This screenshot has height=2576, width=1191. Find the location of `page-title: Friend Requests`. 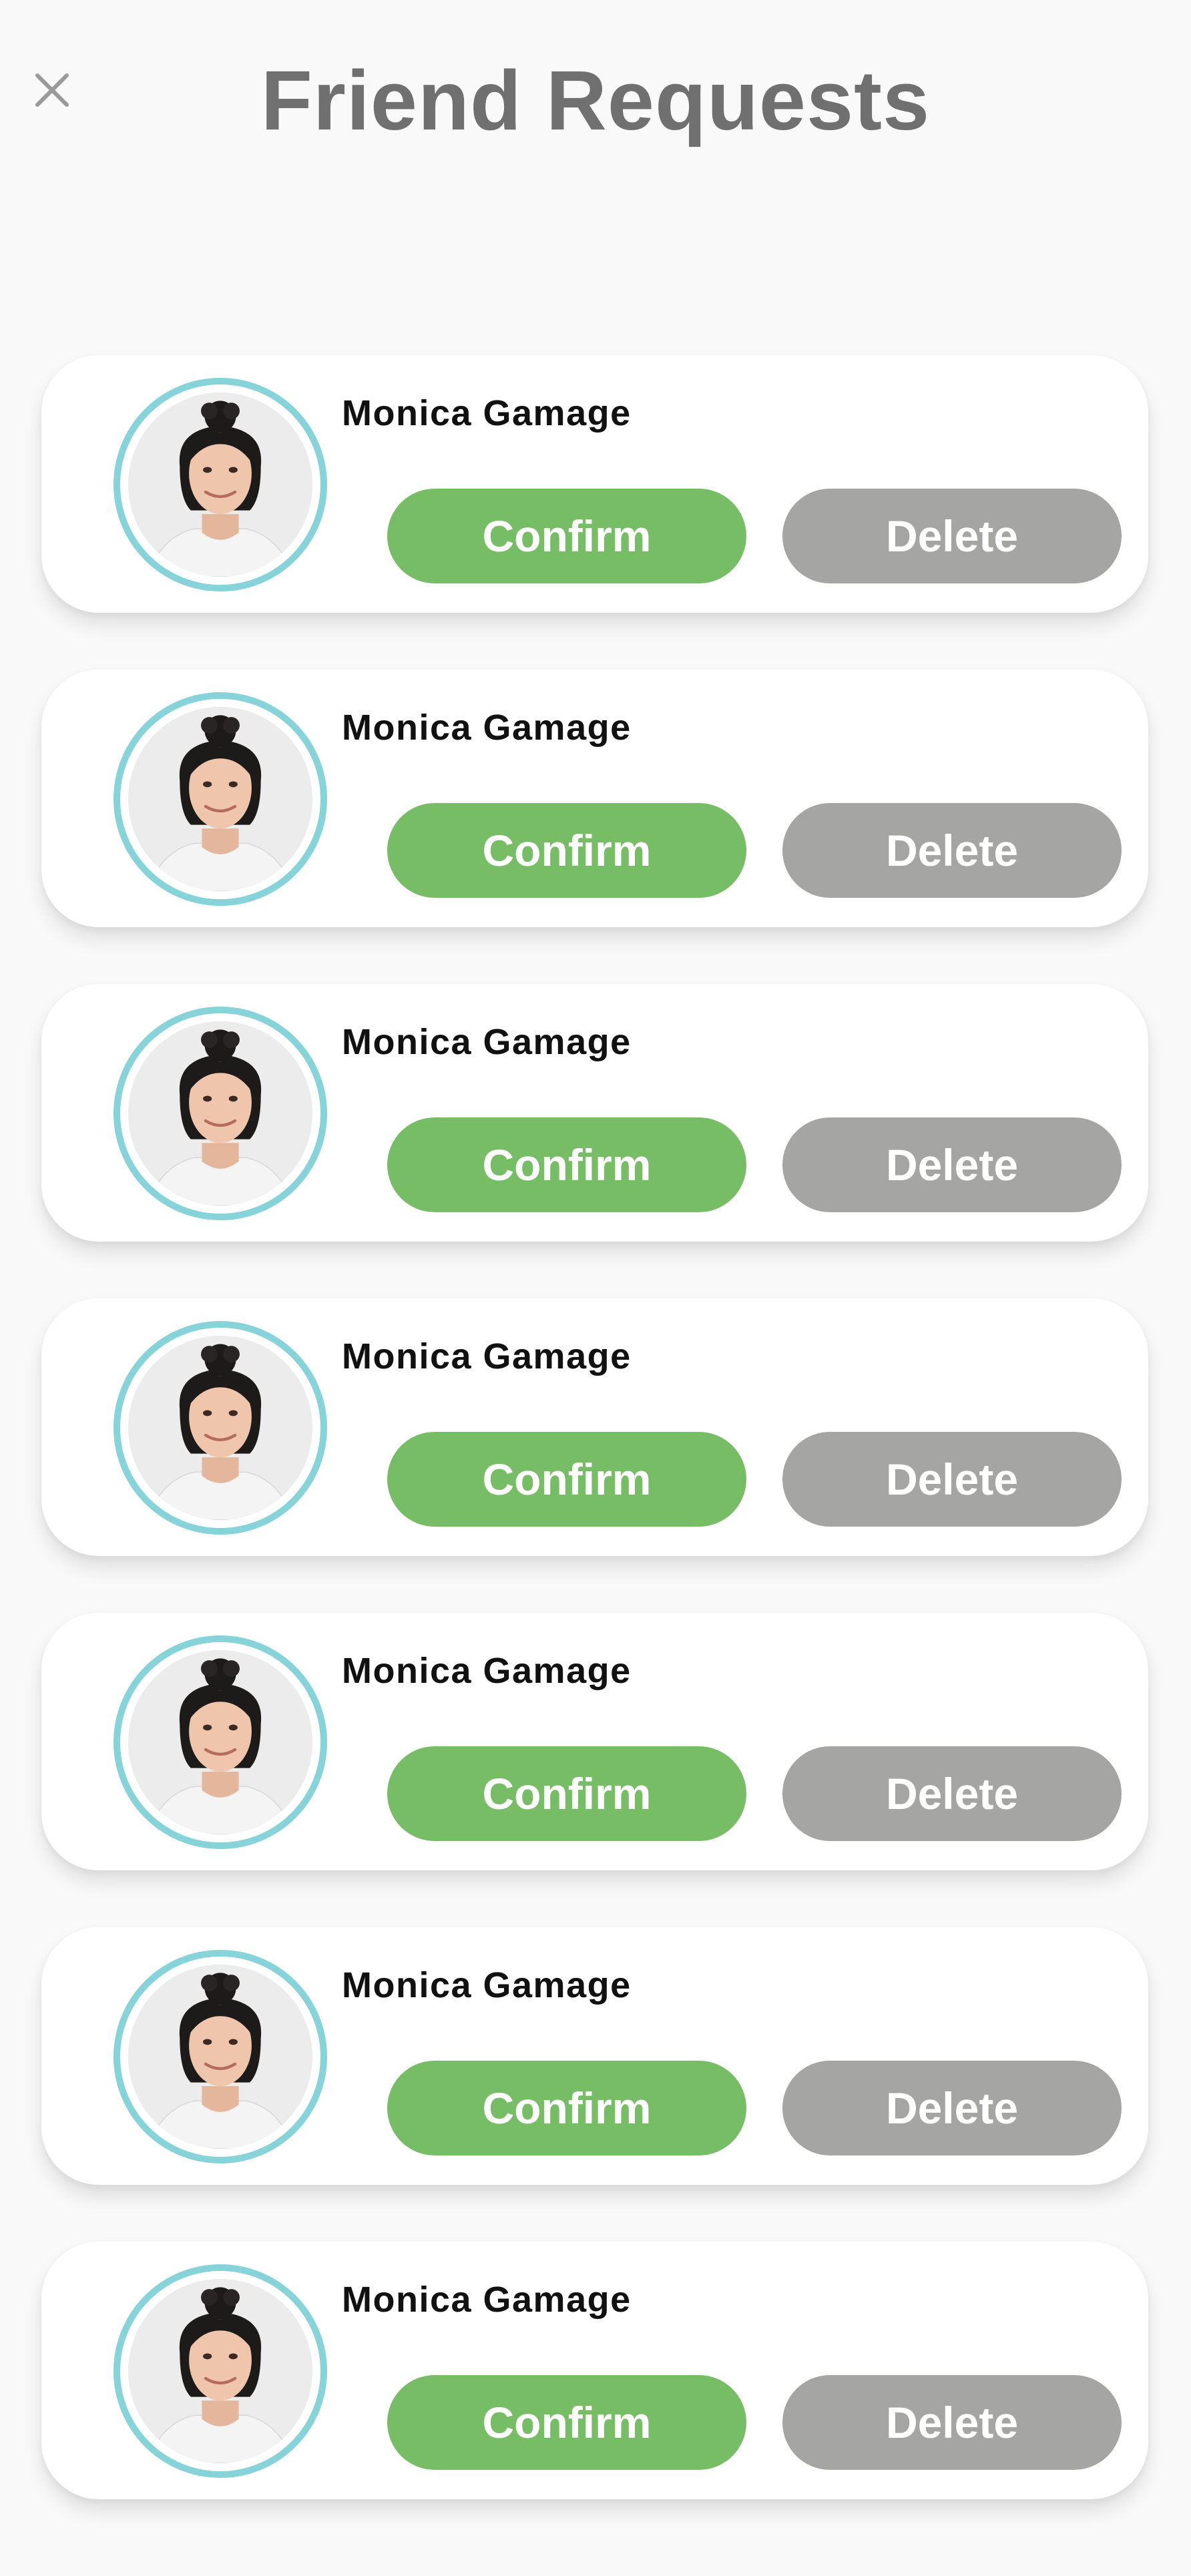

page-title: Friend Requests is located at coordinates (595, 100).